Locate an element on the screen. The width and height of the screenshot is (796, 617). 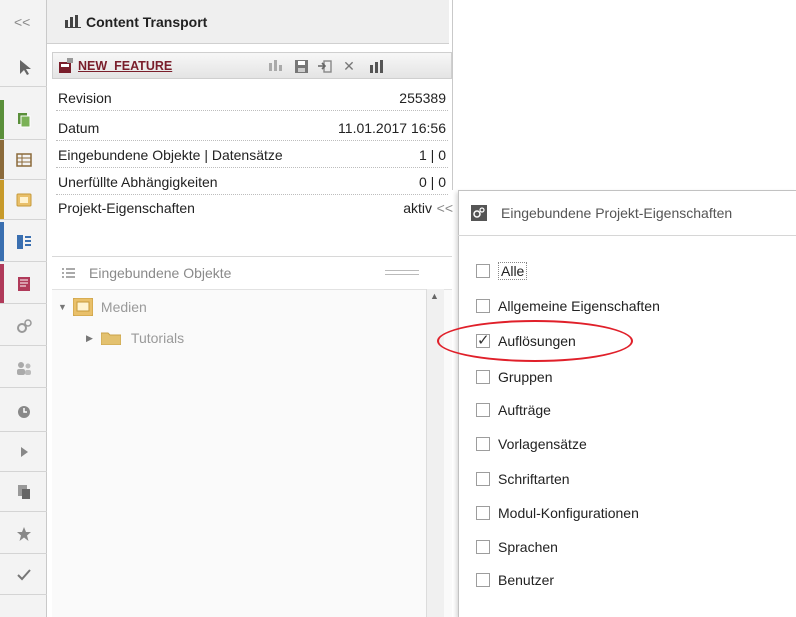
project-properties-row: Projekt-Eigenschaften aktiv << is located at coordinates (259, 208).